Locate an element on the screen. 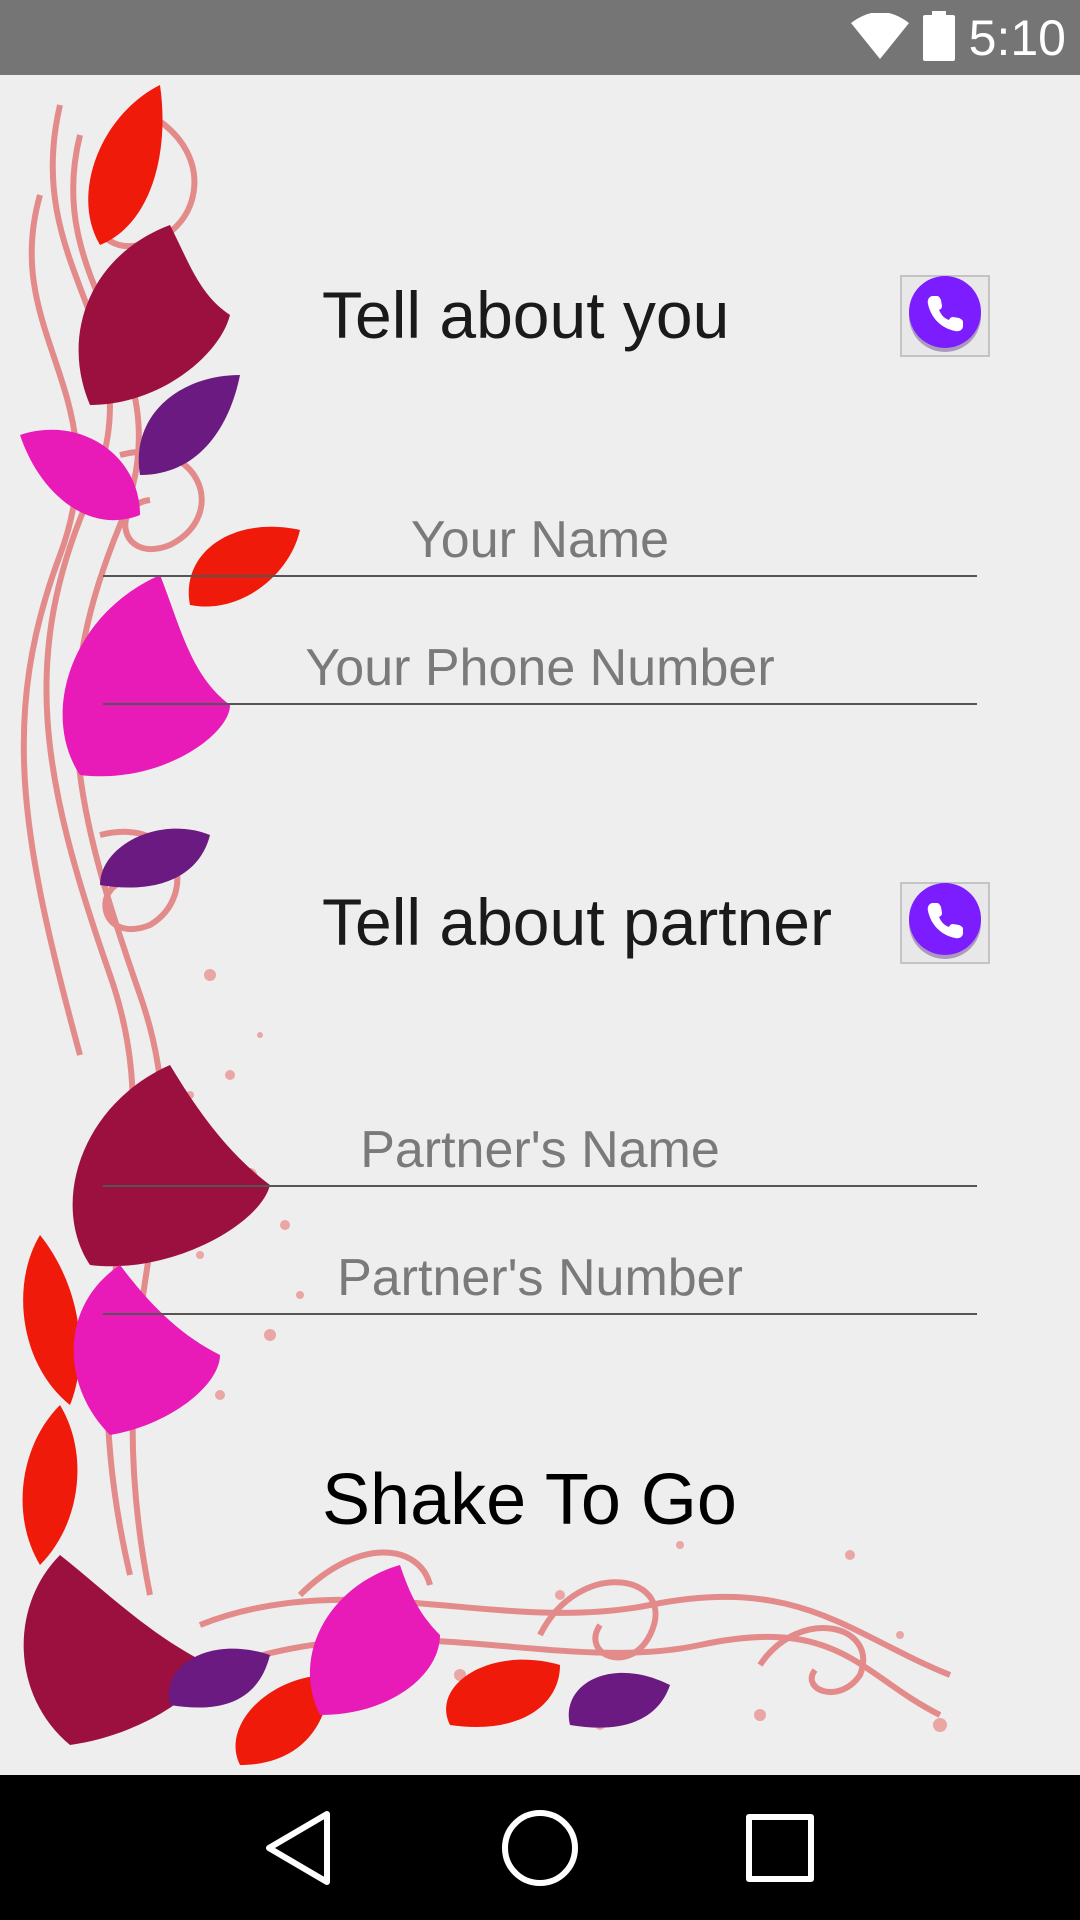  your-phone-input is located at coordinates (540, 668).